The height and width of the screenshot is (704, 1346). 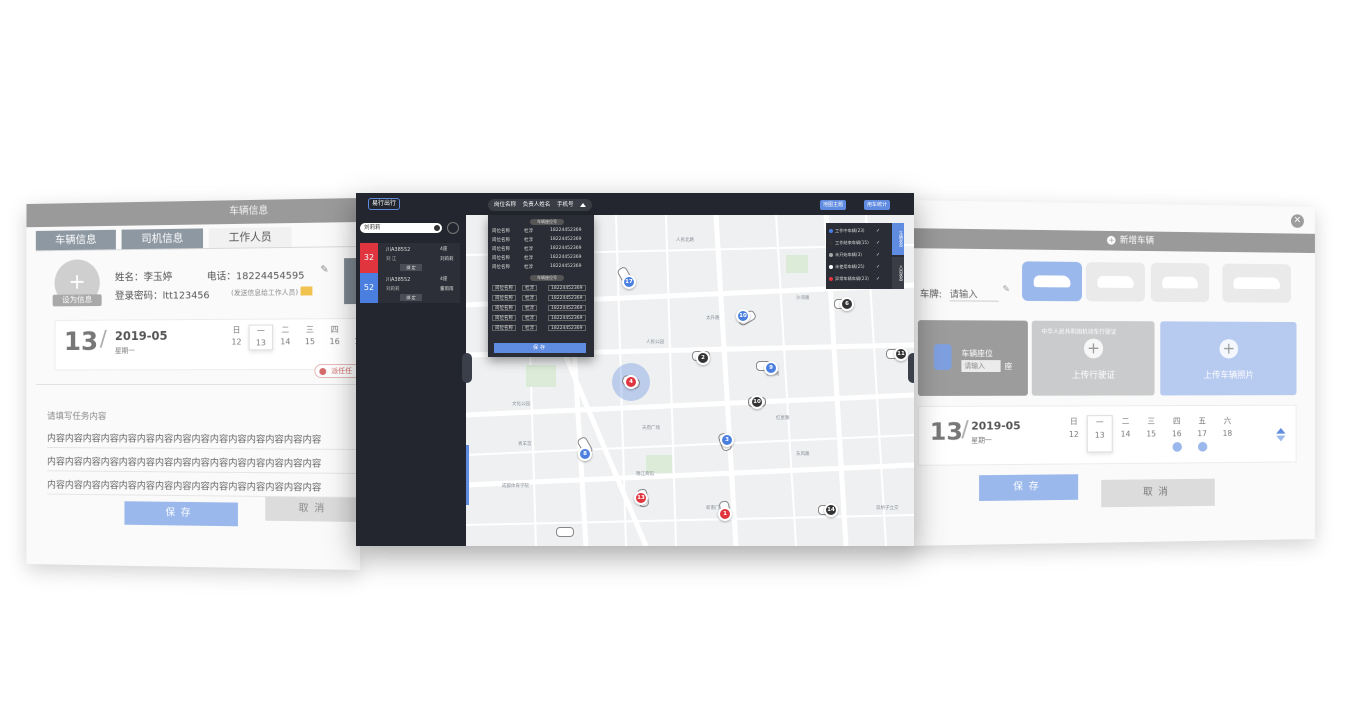 I want to click on filter-post-name: 岗位名称, so click(x=505, y=205).